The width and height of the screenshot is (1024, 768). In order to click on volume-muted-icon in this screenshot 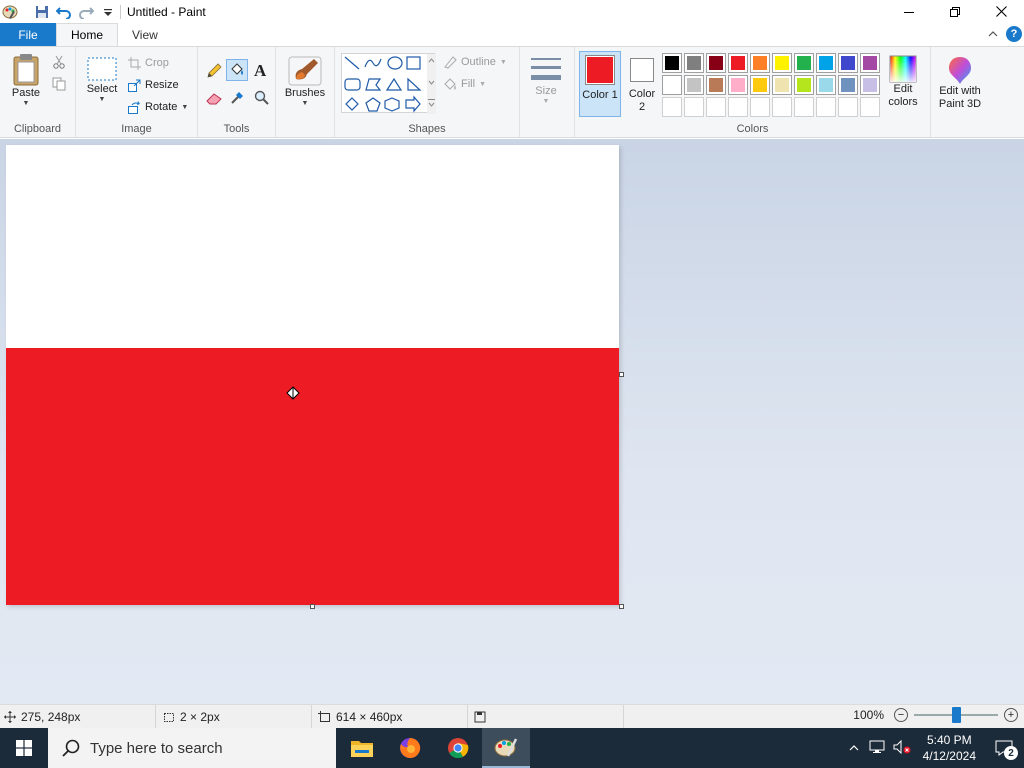, I will do `click(902, 748)`.